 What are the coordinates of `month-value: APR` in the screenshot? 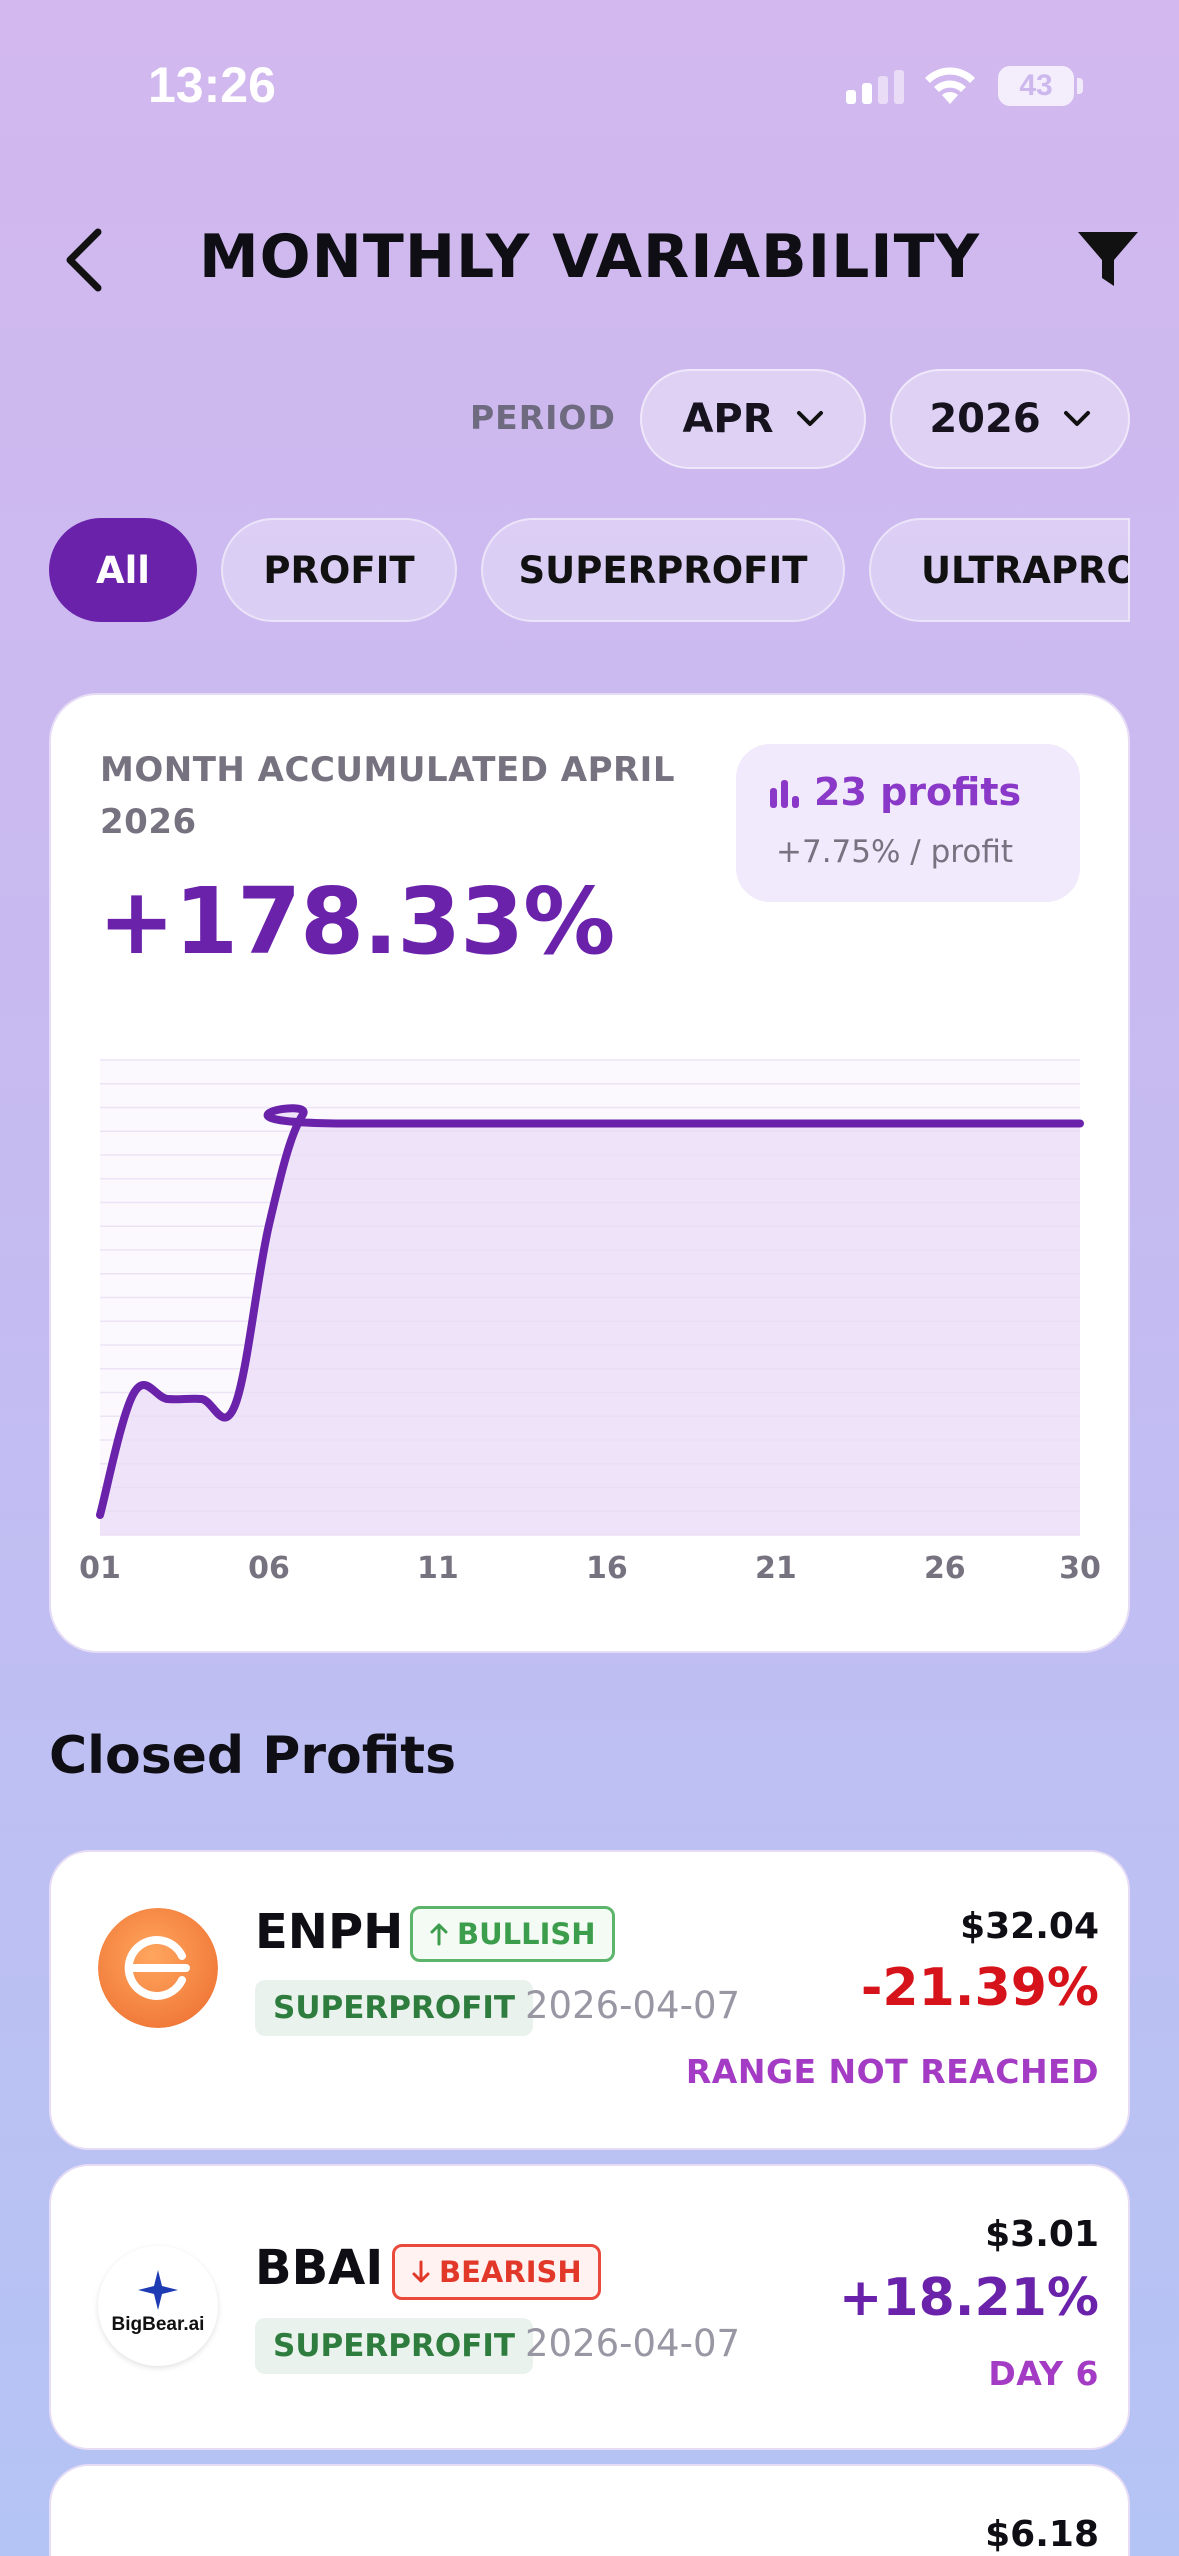 It's located at (728, 419).